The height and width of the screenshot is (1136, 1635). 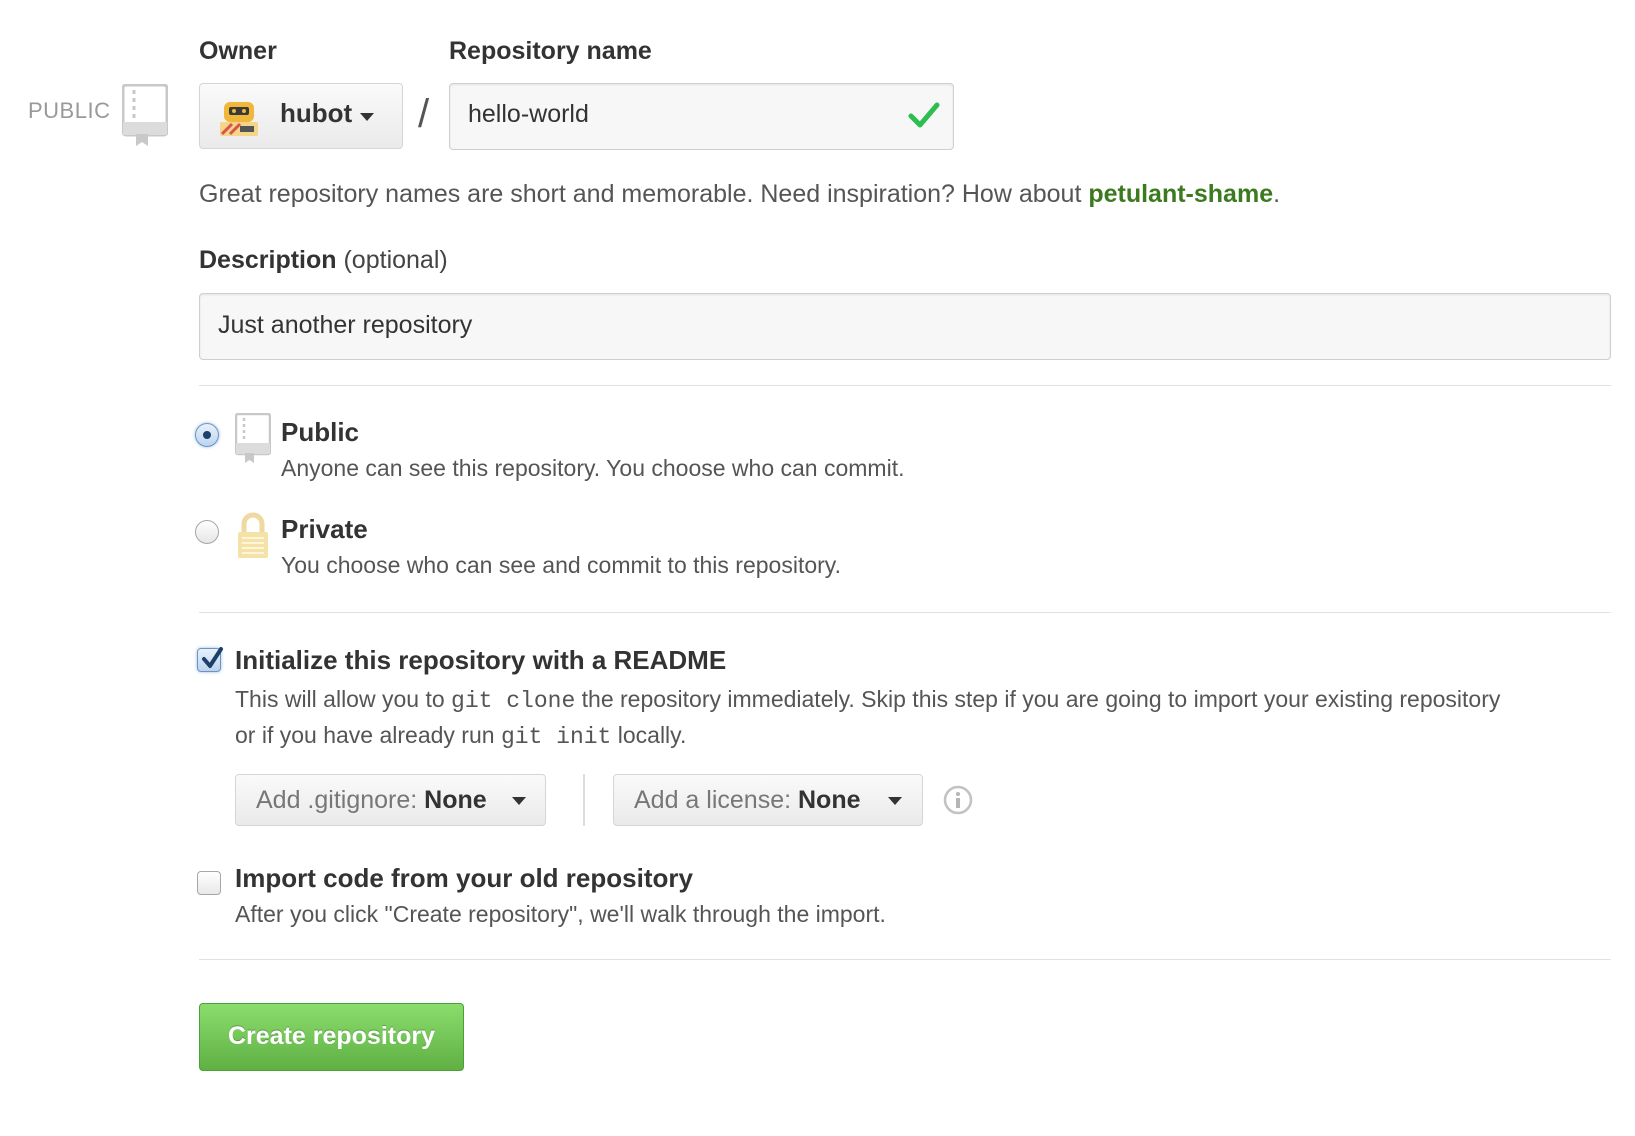 I want to click on import-code-checkbox, so click(x=209, y=883).